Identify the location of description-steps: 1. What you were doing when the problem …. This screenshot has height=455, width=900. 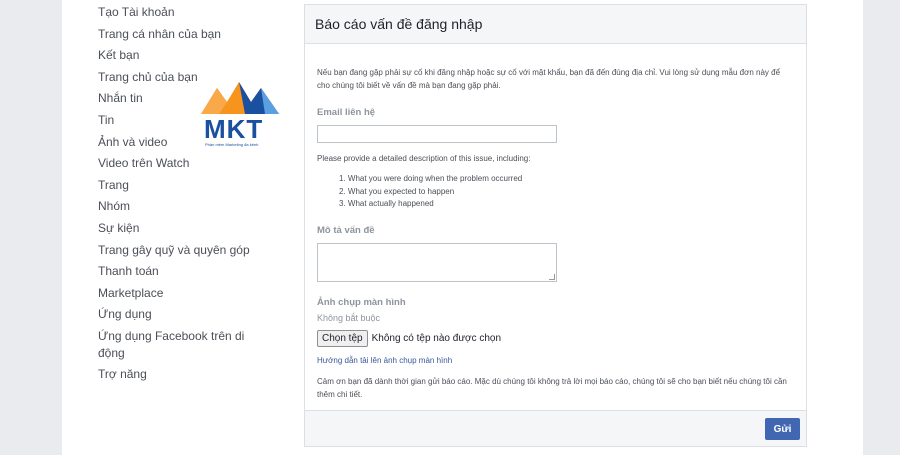
(555, 192).